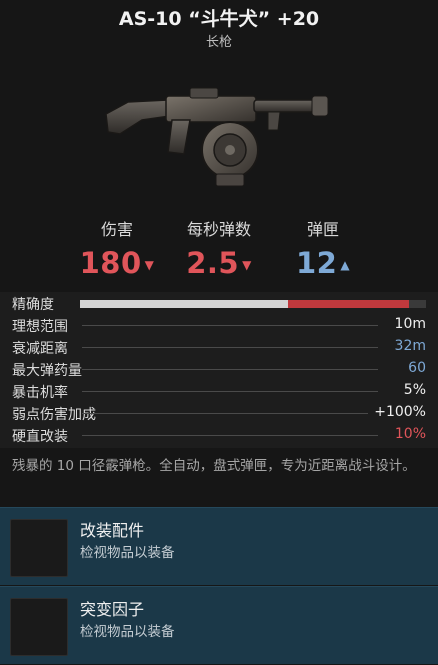  I want to click on mod-slot-subtitle: 检视物品以装备, so click(127, 553).